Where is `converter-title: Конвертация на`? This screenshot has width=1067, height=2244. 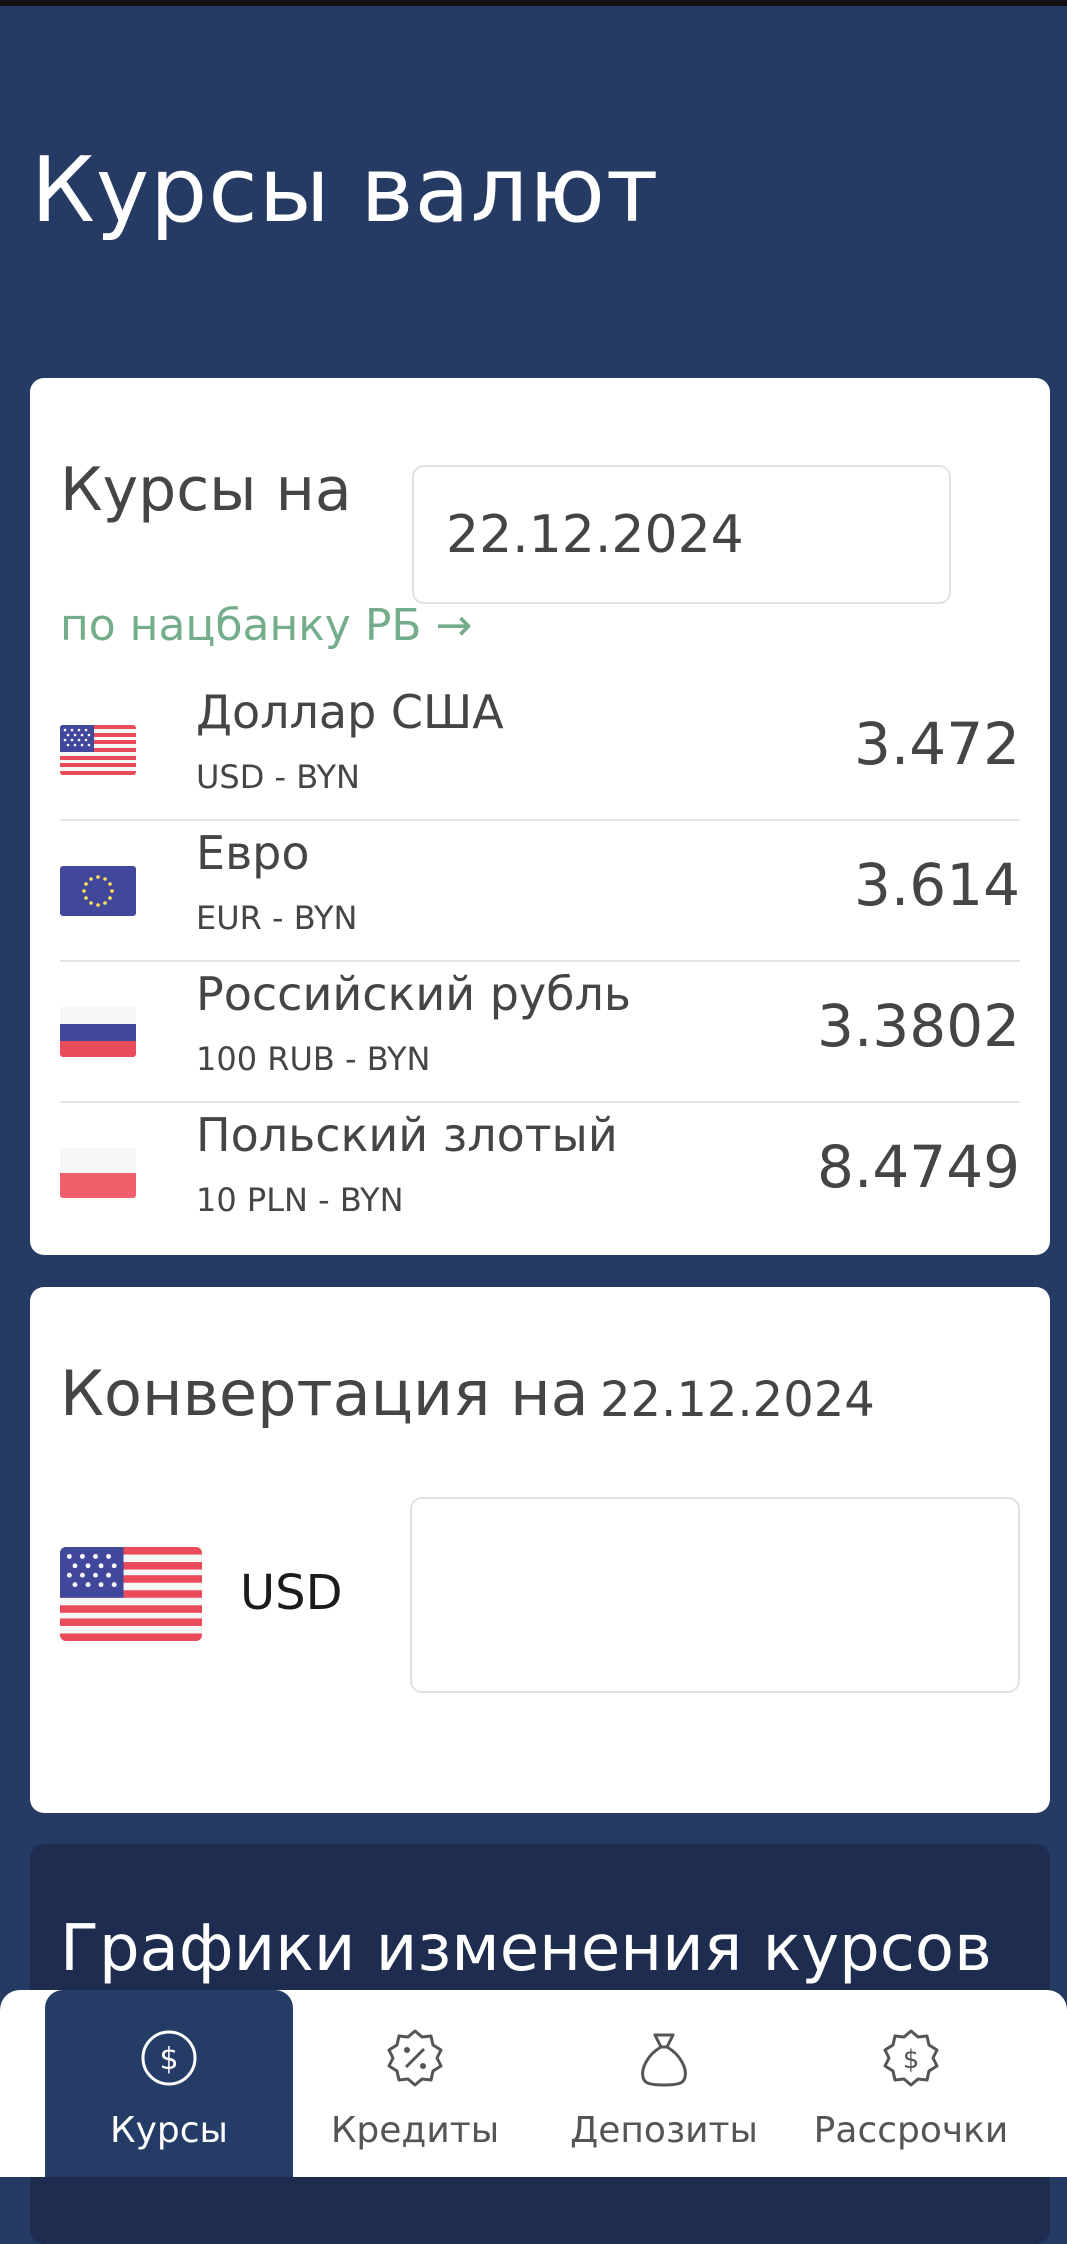 converter-title: Конвертация на is located at coordinates (324, 1393).